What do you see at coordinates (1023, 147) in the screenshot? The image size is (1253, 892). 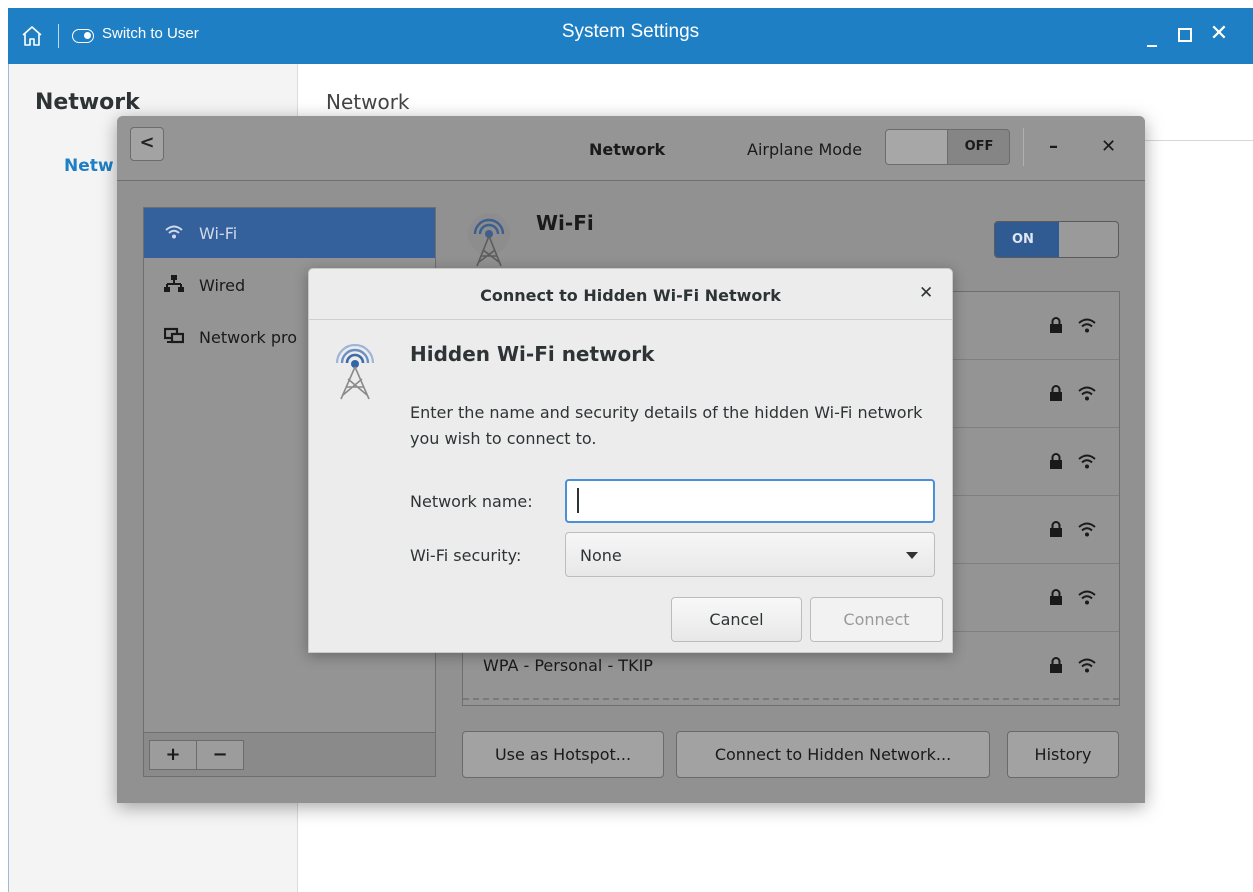 I see `header-separator` at bounding box center [1023, 147].